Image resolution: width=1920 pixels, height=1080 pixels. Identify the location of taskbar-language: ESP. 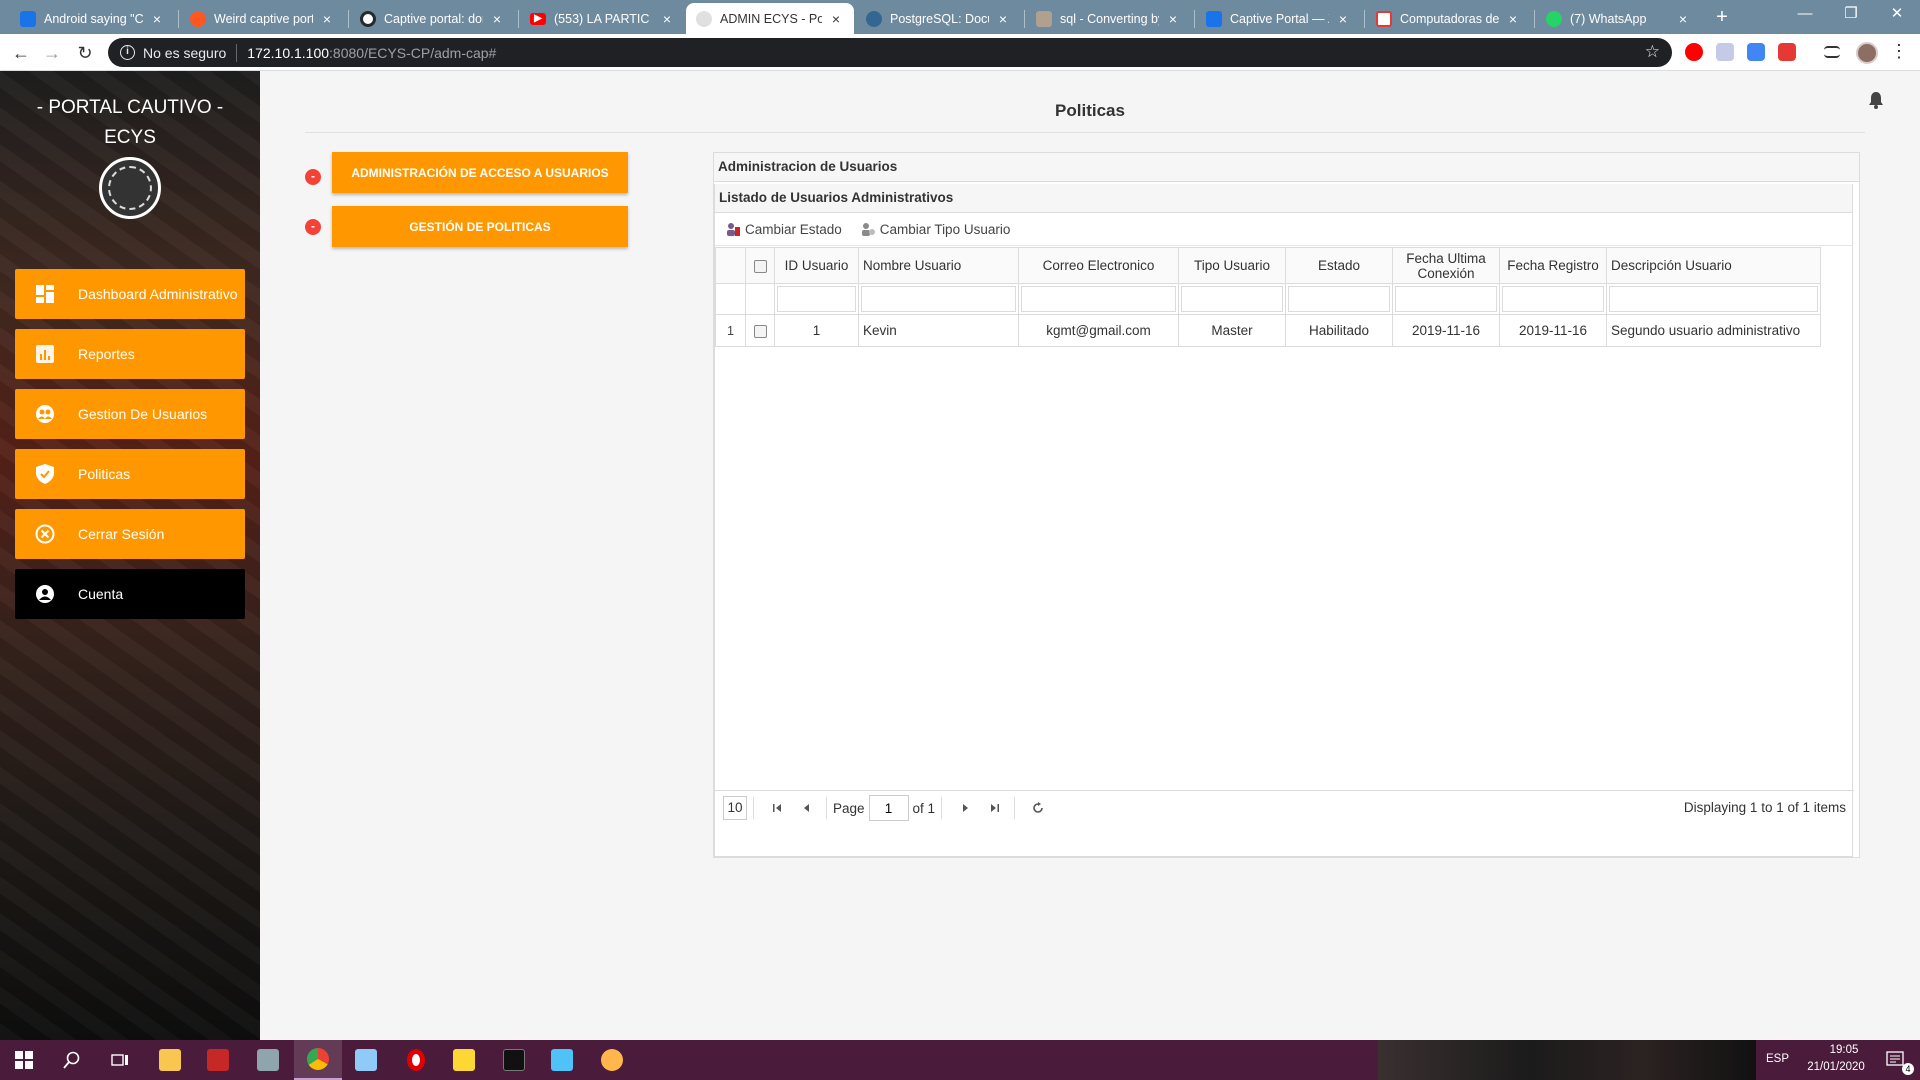
(1777, 1059).